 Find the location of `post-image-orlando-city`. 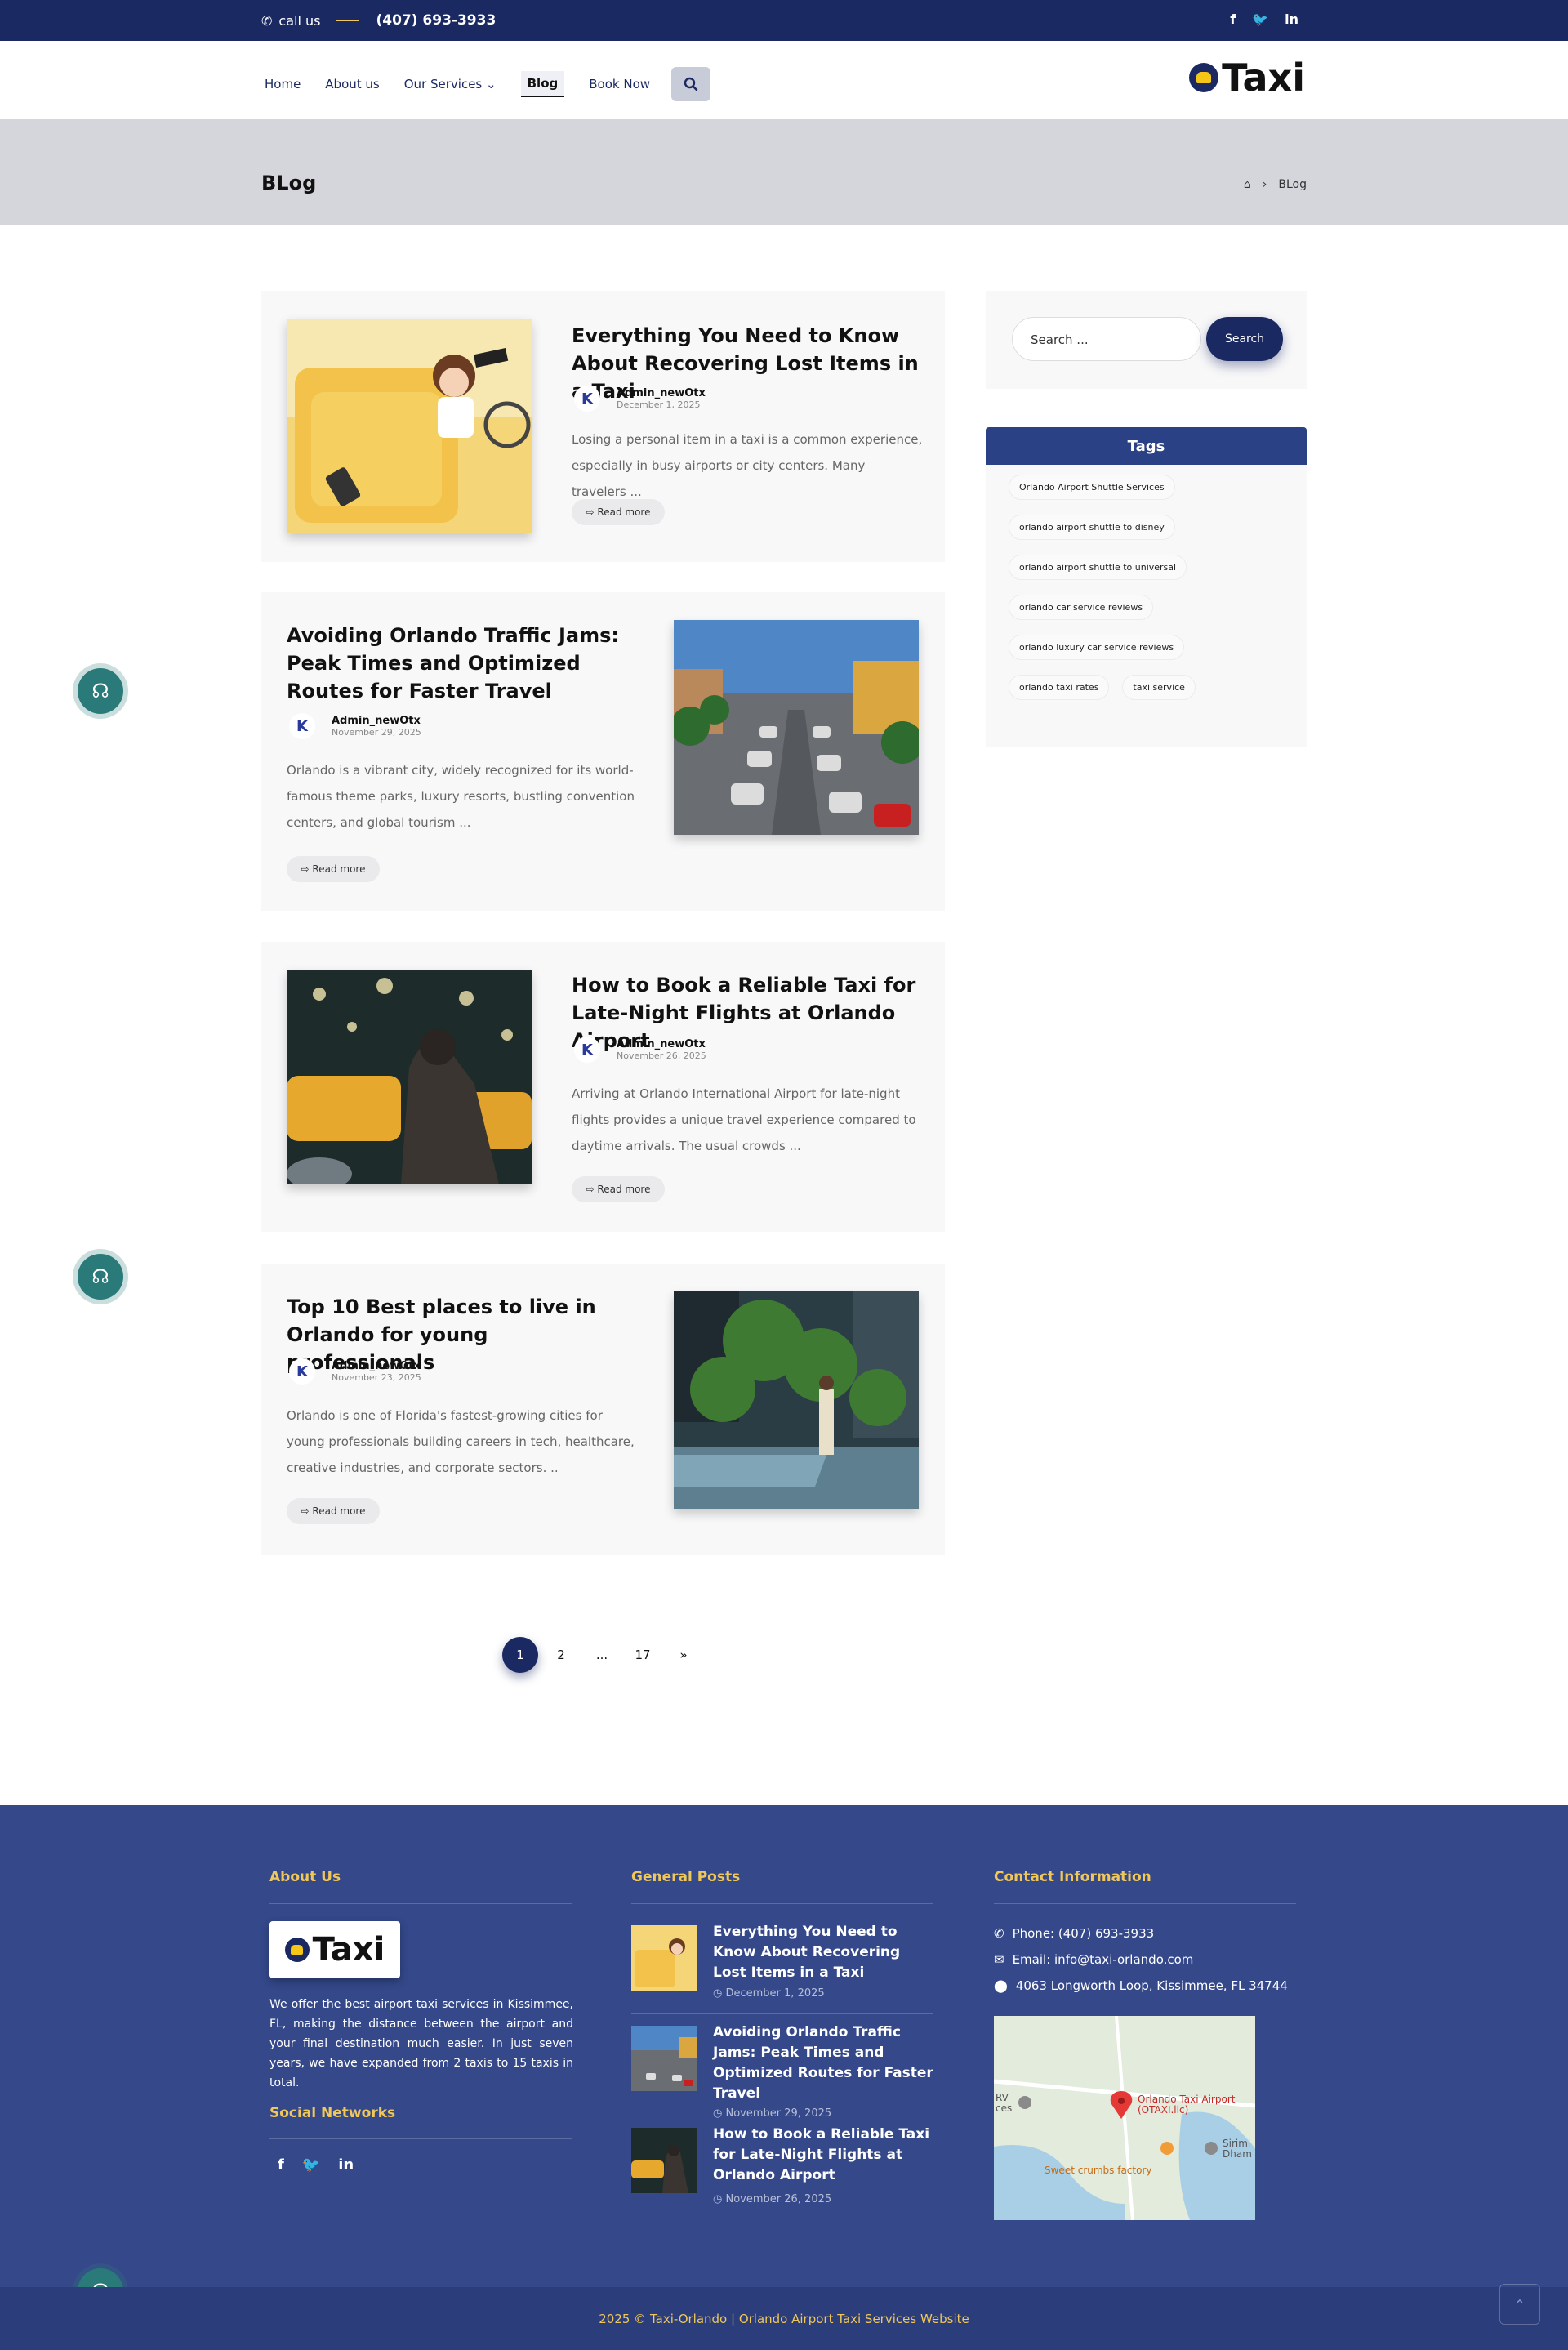

post-image-orlando-city is located at coordinates (796, 1400).